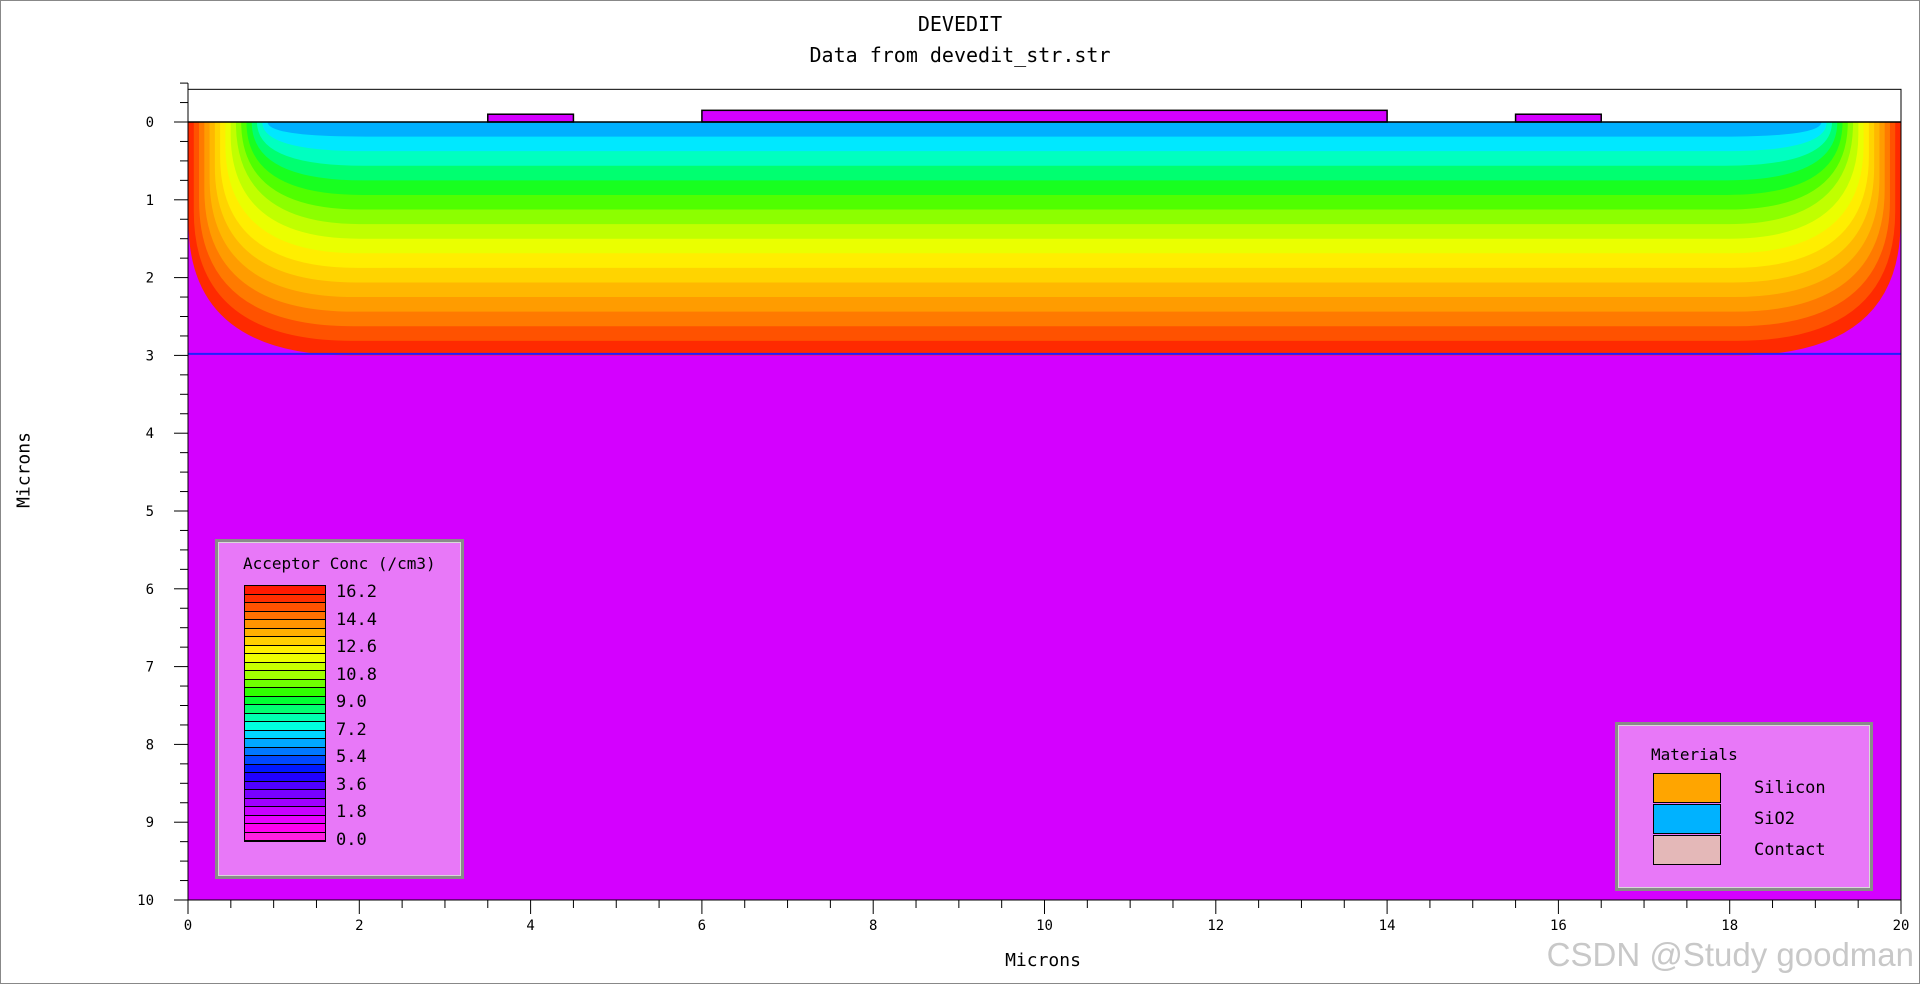 This screenshot has width=1920, height=984. I want to click on y-tick-label: 10, so click(145, 901).